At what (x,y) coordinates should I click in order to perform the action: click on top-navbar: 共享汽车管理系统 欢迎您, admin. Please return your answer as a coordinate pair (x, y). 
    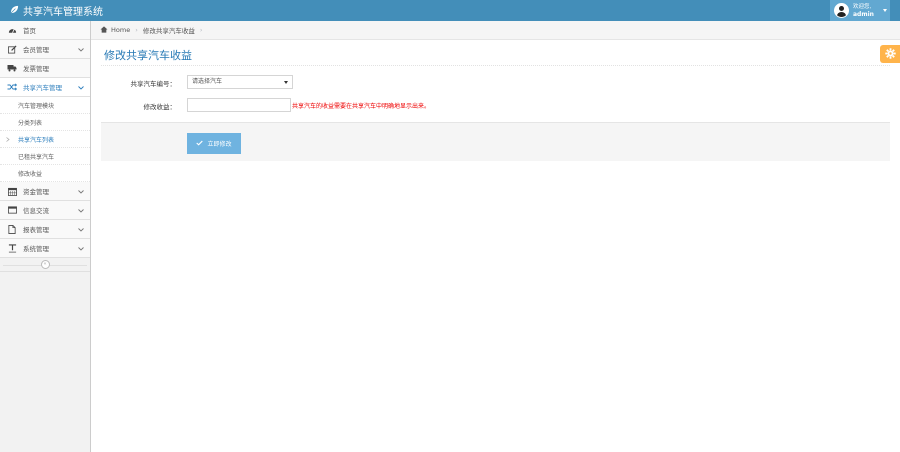
    Looking at the image, I should click on (450, 10).